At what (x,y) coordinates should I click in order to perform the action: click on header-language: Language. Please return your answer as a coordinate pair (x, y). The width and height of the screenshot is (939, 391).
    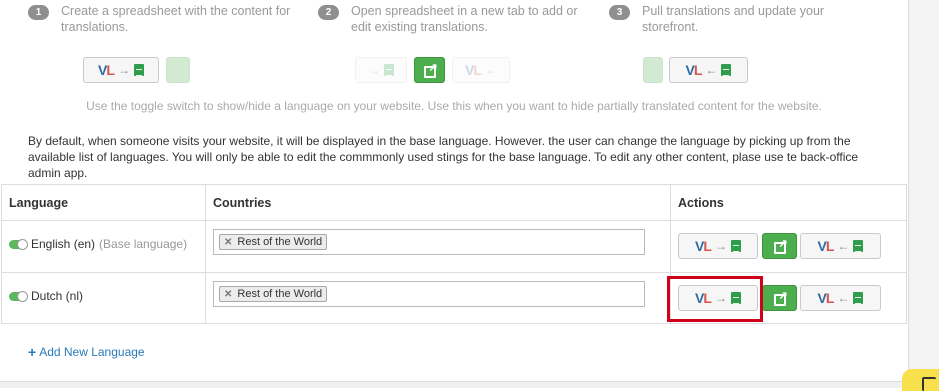
    Looking at the image, I should click on (39, 203).